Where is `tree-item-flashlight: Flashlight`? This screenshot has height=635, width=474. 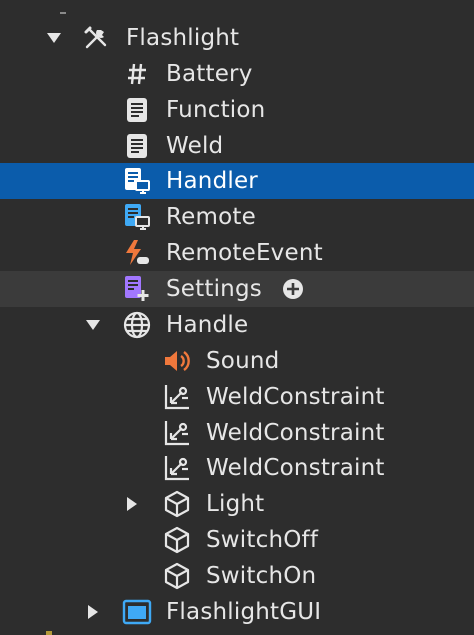 tree-item-flashlight: Flashlight is located at coordinates (237, 38).